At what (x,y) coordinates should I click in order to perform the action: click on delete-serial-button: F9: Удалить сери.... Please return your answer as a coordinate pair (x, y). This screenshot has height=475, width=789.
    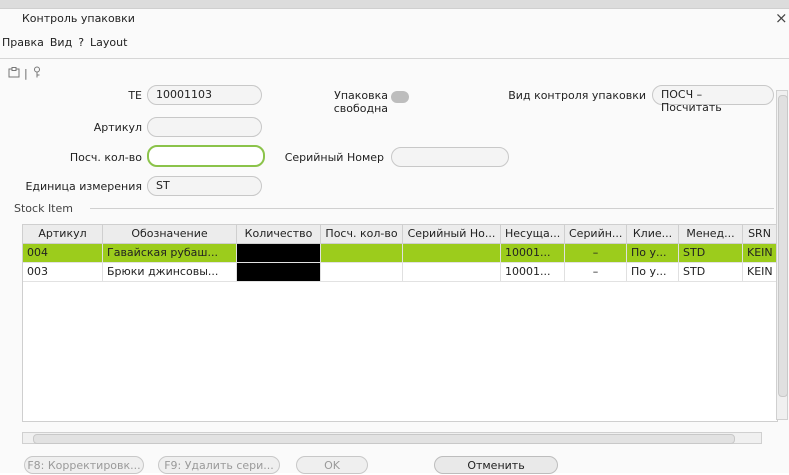
    Looking at the image, I should click on (219, 465).